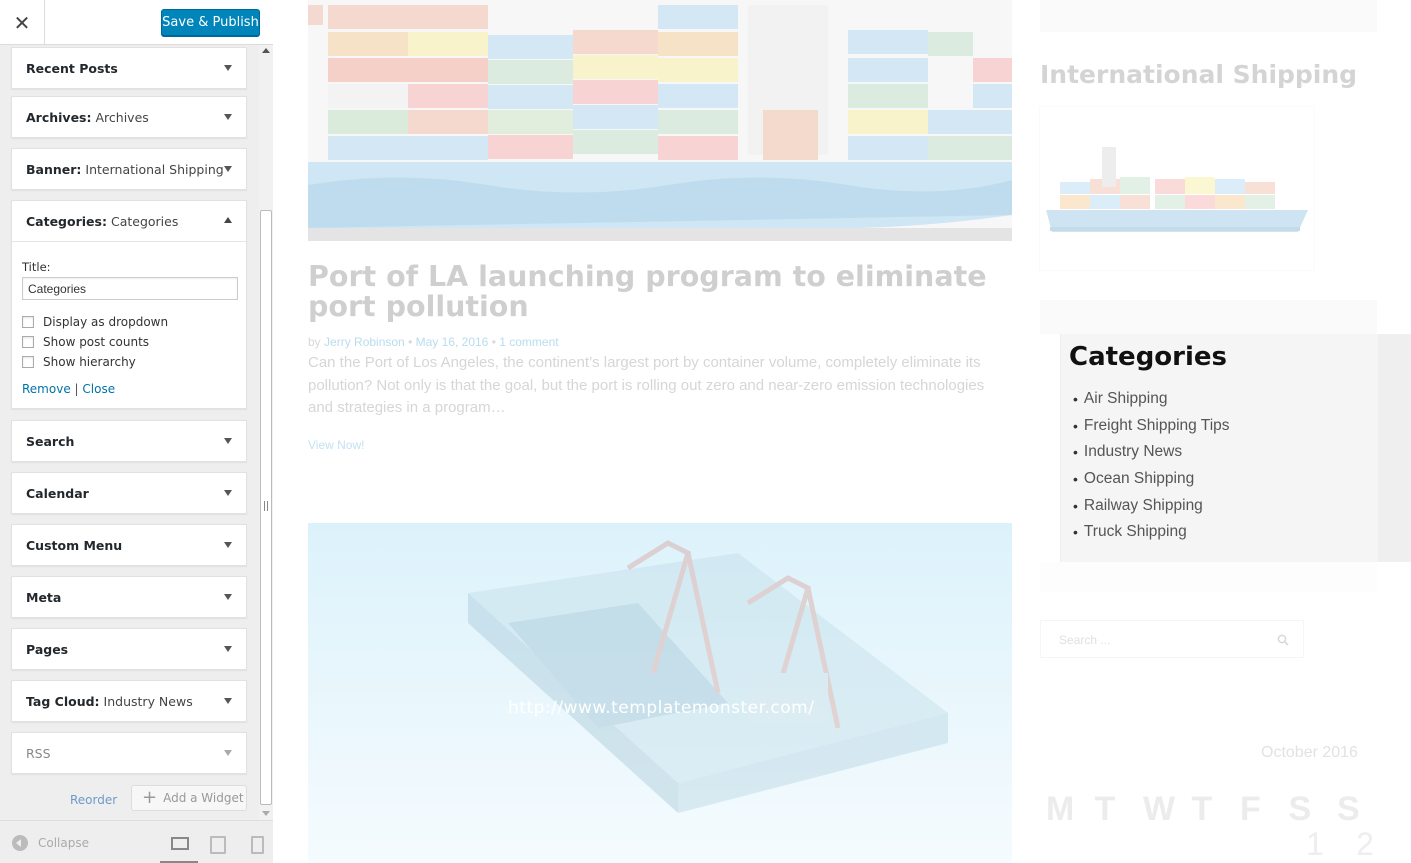 The width and height of the screenshot is (1411, 863). I want to click on widget-name: Recent Posts, so click(72, 68).